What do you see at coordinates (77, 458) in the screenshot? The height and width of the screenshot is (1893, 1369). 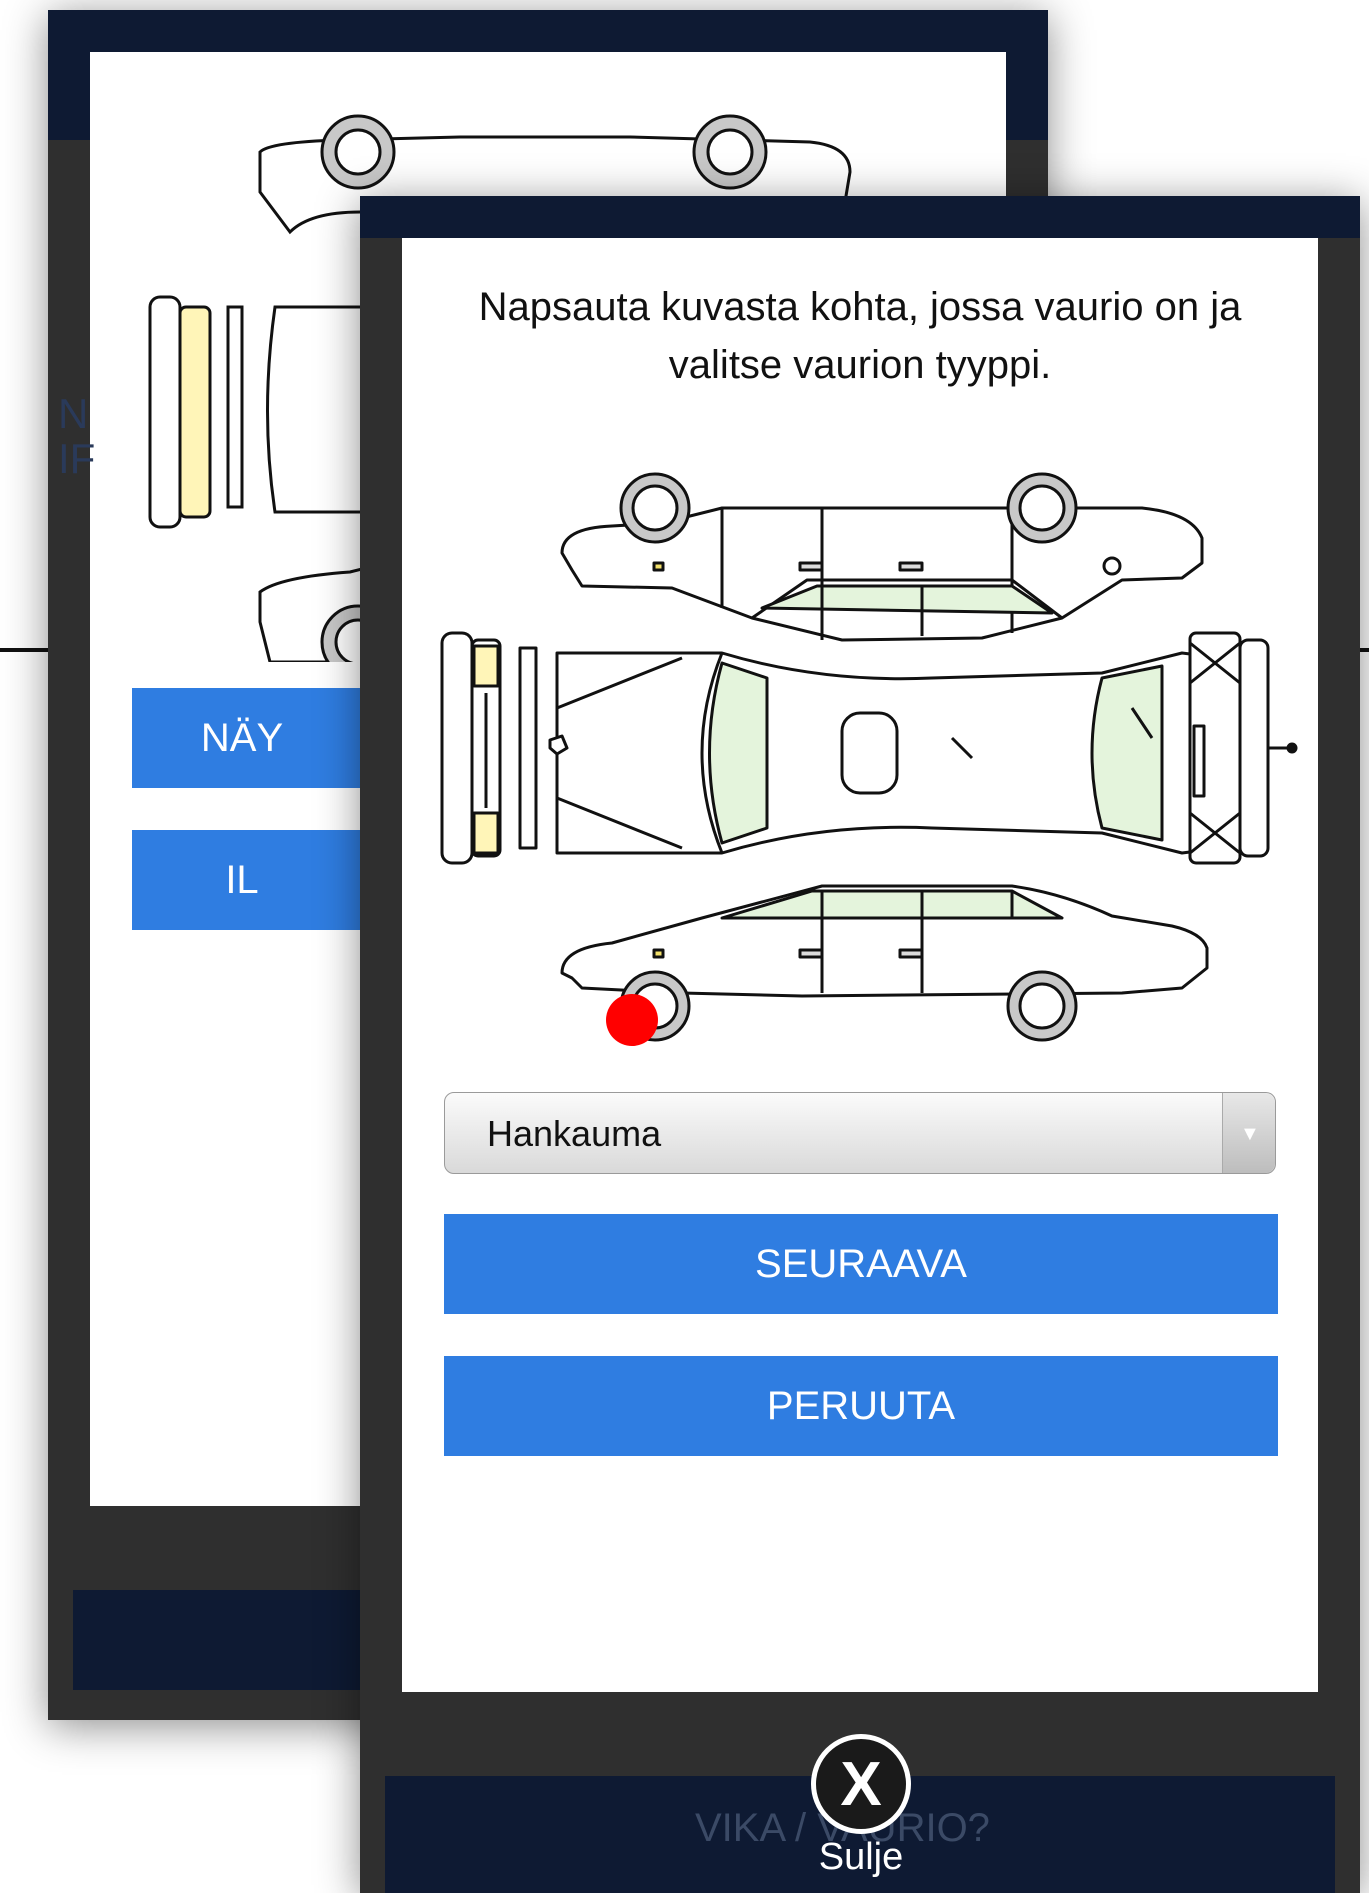 I see `background-side-text-2: IF` at bounding box center [77, 458].